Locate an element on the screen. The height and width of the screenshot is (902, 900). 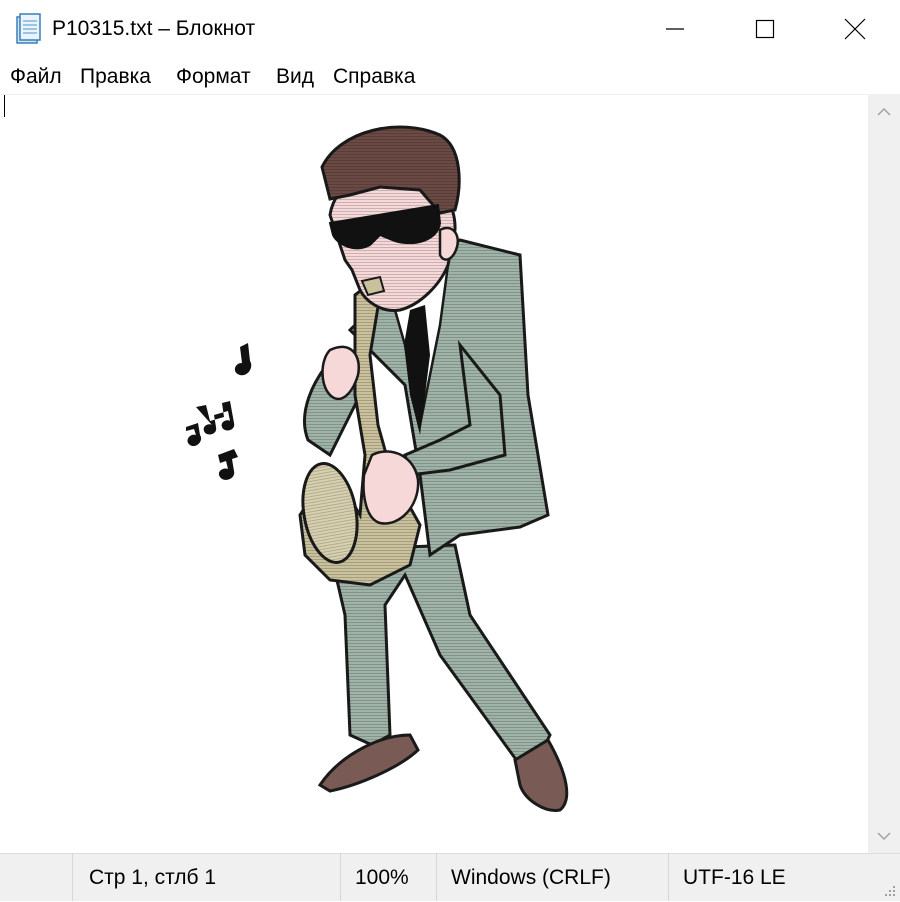
scroll-down-button is located at coordinates (884, 836).